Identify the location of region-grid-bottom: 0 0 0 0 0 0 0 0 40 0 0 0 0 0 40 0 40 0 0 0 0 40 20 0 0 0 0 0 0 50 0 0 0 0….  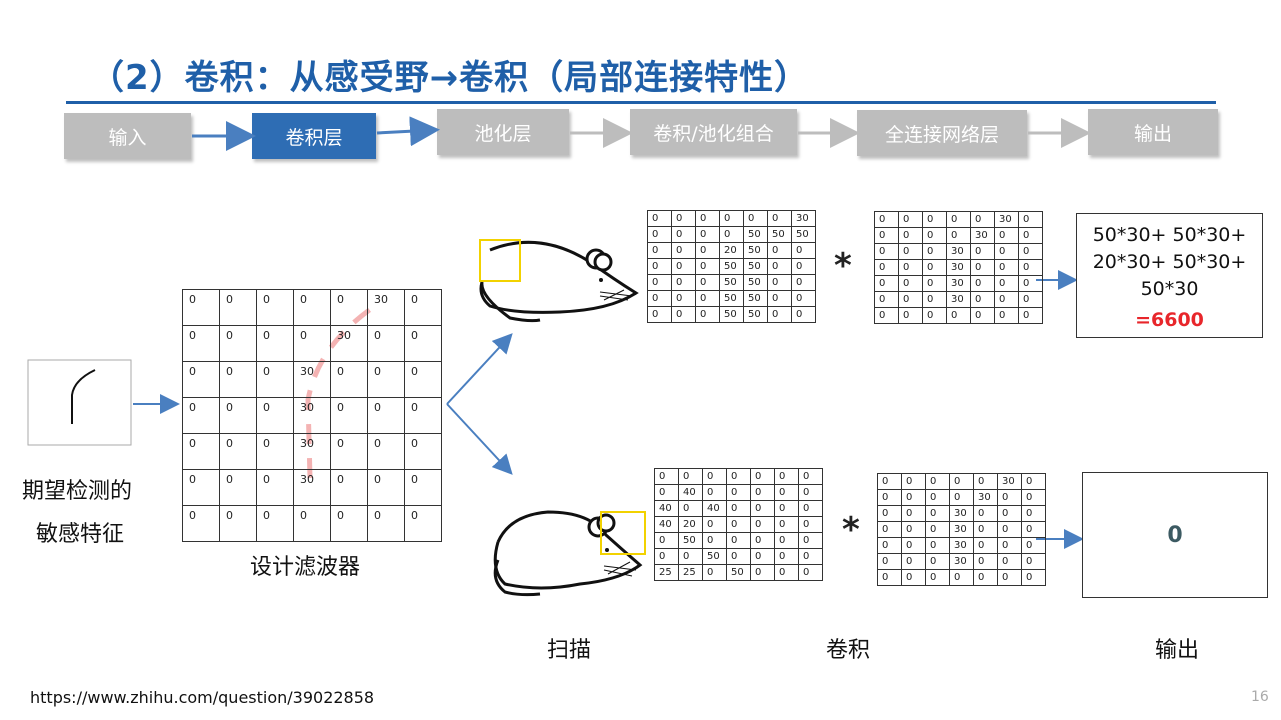
(738, 524).